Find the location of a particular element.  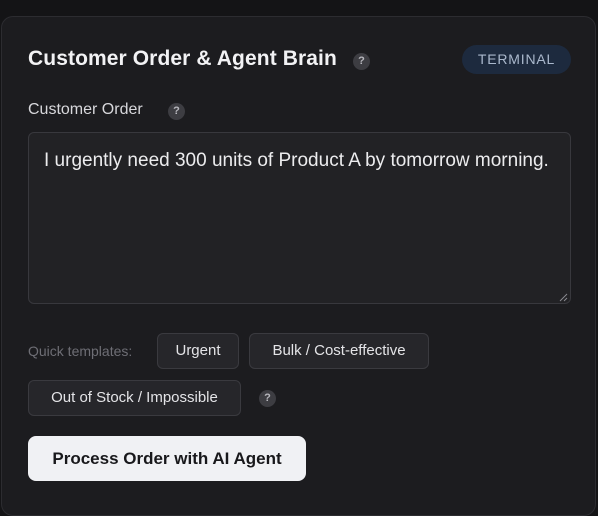

template-out-of-stock-button: Out of Stock / Impossible is located at coordinates (134, 398).